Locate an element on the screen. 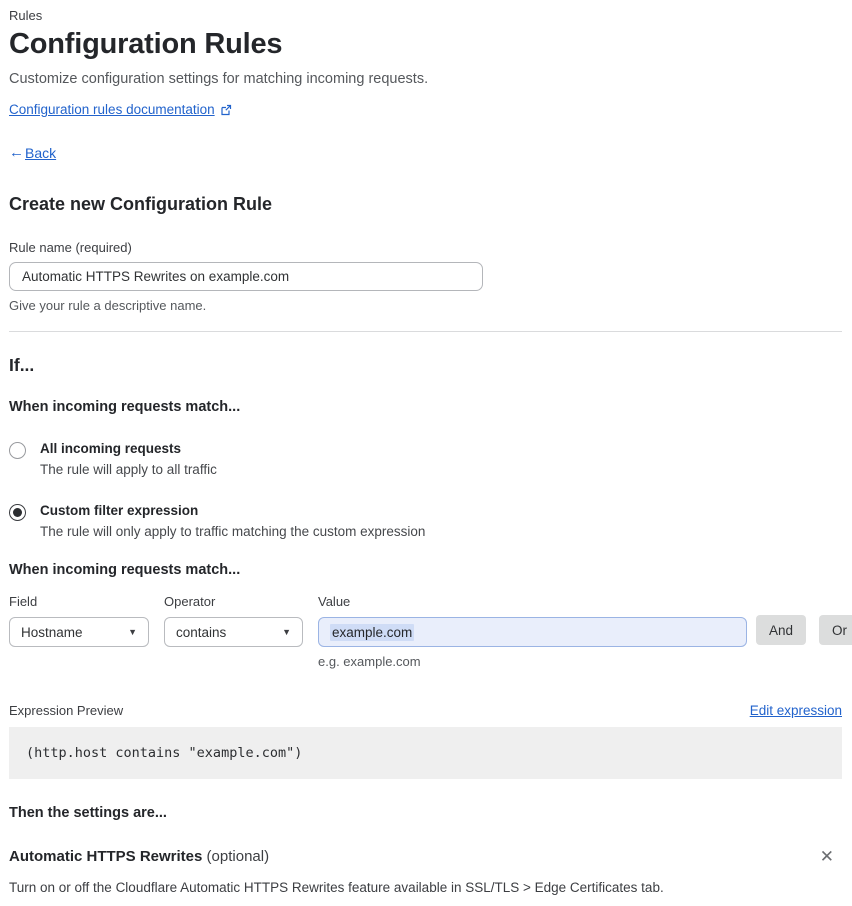 Image resolution: width=852 pixels, height=906 pixels. radio-checked-icon is located at coordinates (17, 512).